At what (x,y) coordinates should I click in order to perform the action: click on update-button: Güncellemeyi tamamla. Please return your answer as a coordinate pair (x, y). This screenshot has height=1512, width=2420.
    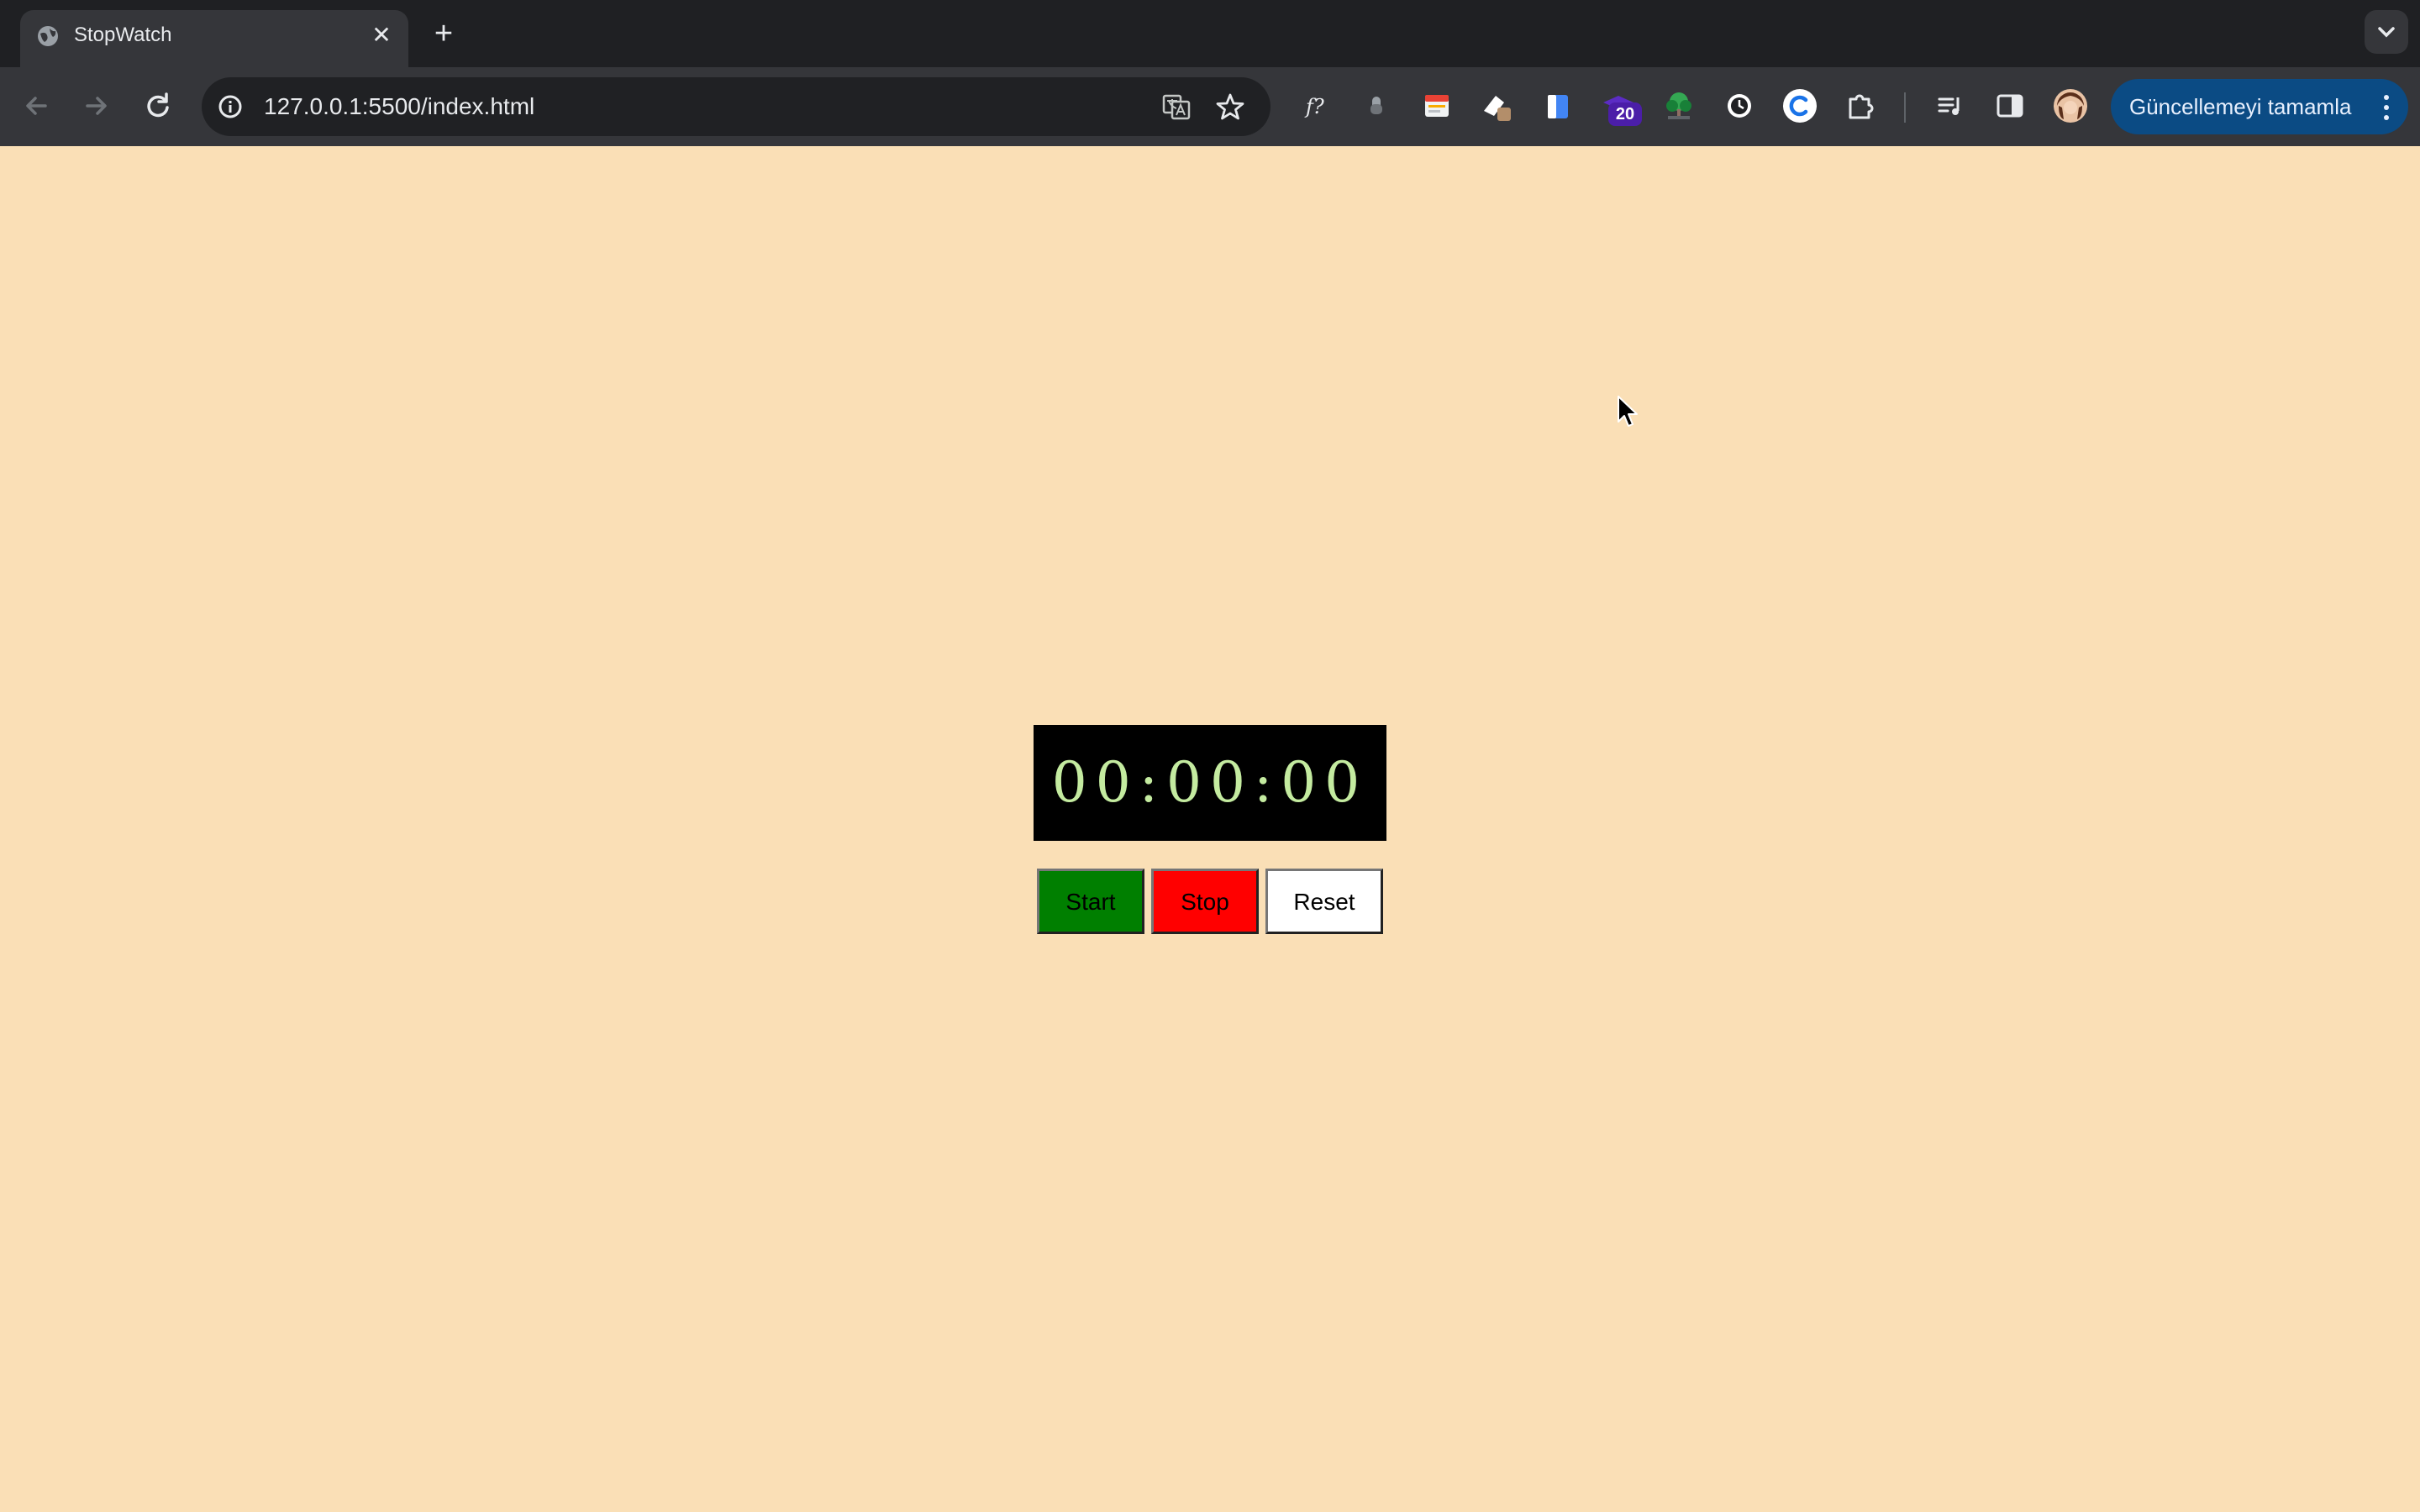
    Looking at the image, I should click on (2260, 106).